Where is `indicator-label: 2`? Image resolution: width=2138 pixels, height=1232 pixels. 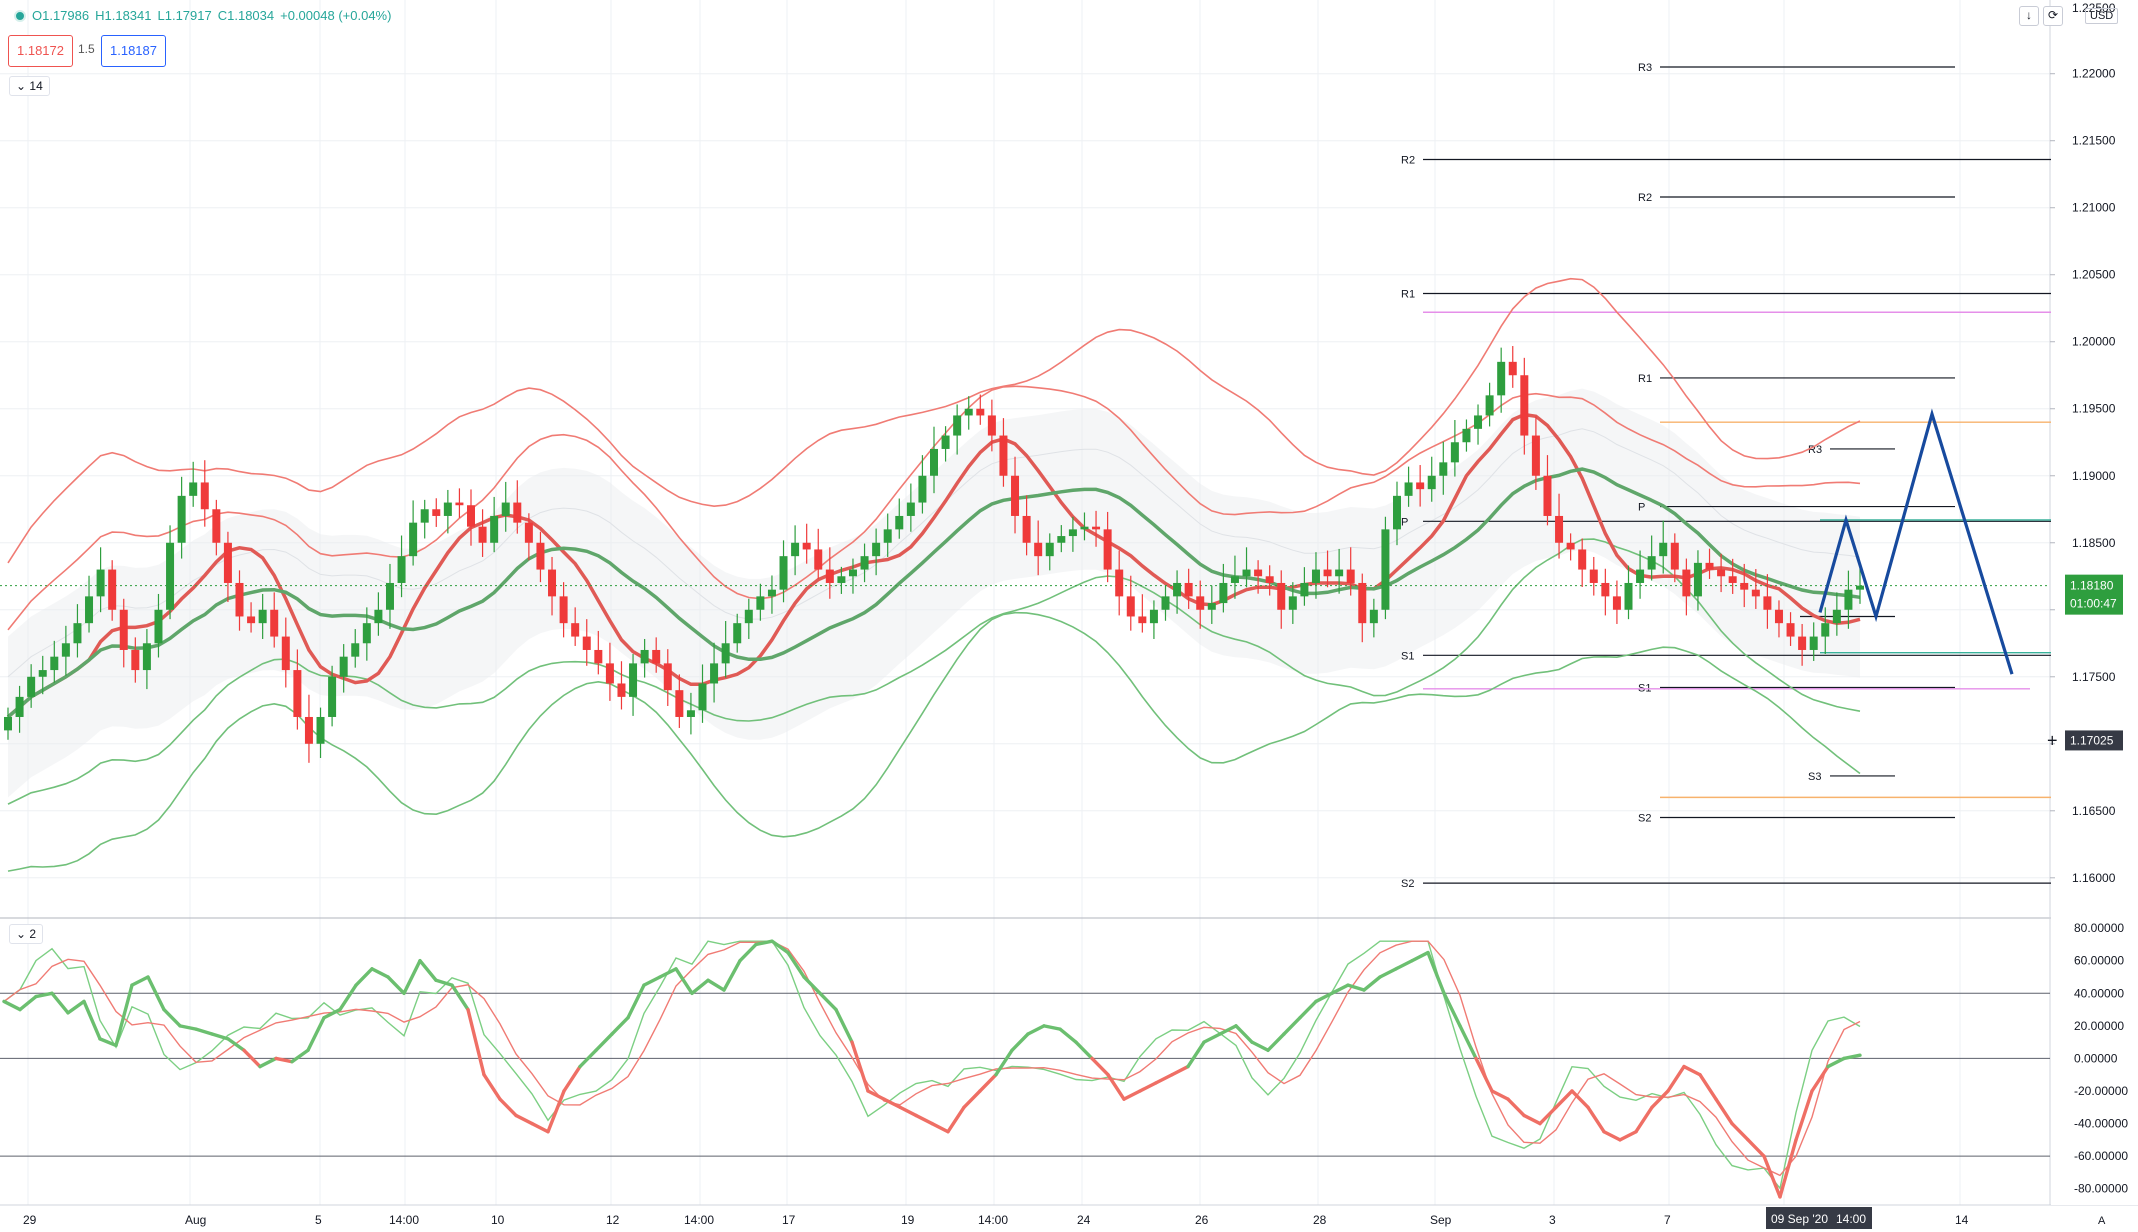
indicator-label: 2 is located at coordinates (33, 934).